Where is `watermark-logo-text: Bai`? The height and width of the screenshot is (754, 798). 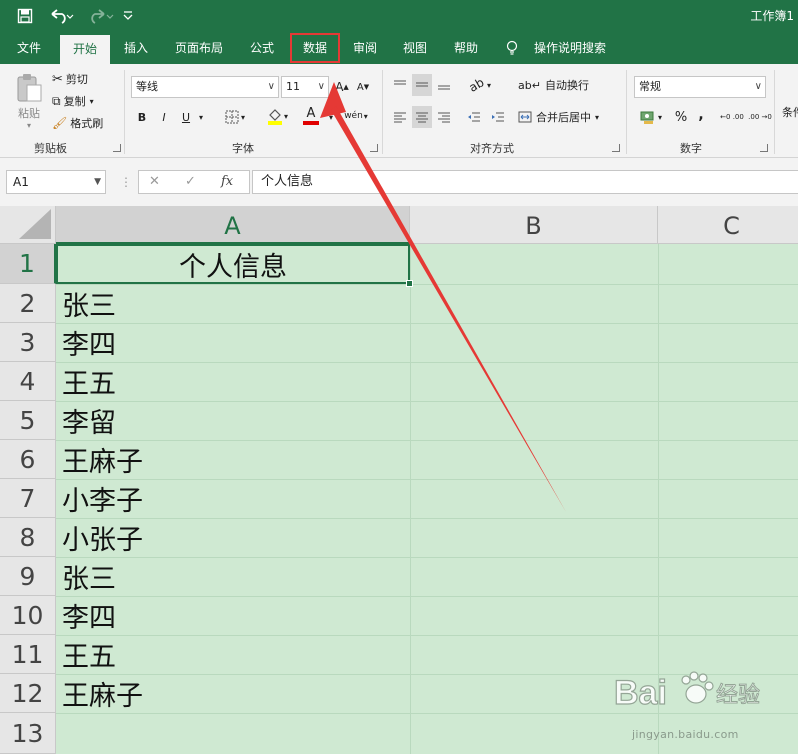 watermark-logo-text: Bai is located at coordinates (640, 693).